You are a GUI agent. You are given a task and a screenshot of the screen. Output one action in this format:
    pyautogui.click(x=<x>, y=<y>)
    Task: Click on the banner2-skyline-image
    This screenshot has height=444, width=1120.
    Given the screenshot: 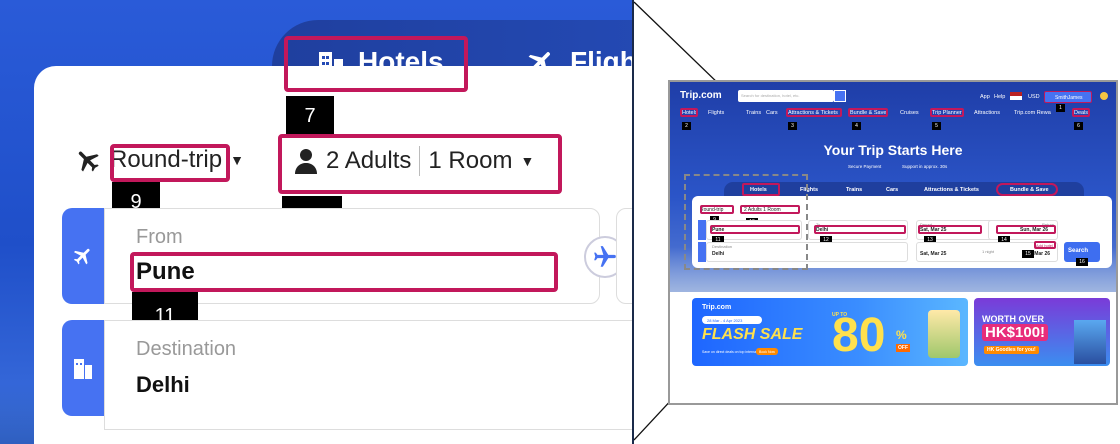 What is the action you would take?
    pyautogui.click(x=1090, y=342)
    